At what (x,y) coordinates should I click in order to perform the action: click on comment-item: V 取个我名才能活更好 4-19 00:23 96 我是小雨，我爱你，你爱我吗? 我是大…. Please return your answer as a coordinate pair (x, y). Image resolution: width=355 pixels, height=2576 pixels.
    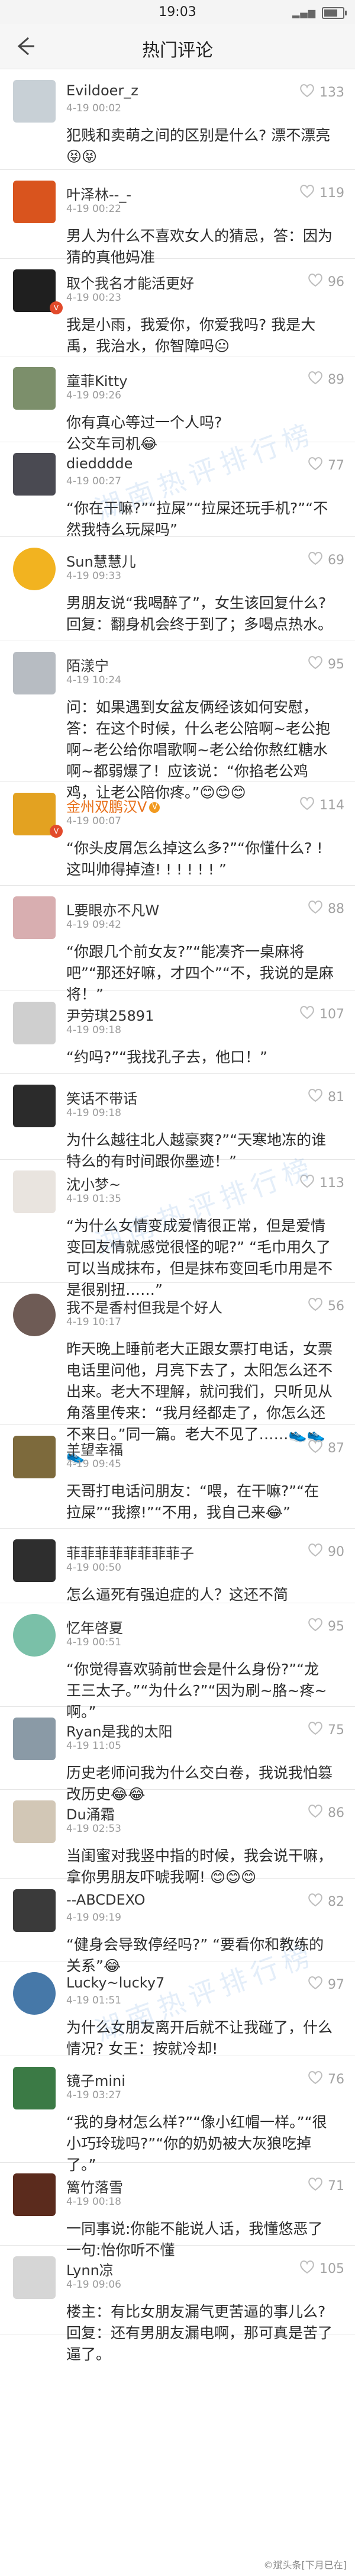
    Looking at the image, I should click on (177, 308).